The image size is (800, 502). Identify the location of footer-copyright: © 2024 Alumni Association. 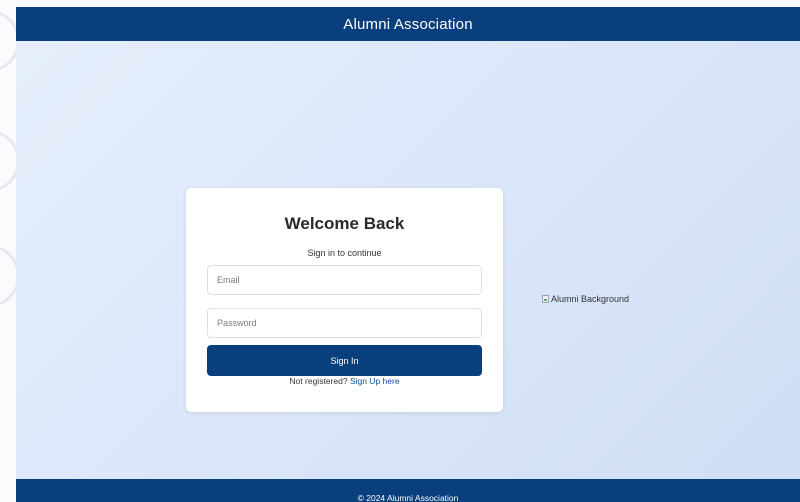
(408, 497).